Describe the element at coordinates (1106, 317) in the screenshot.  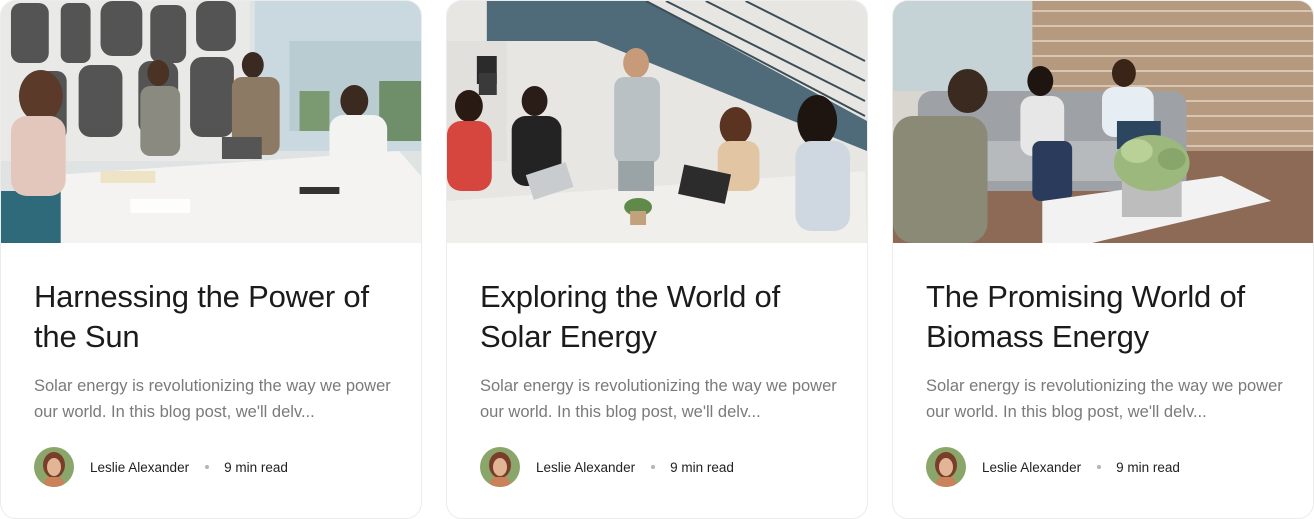
I see `blog-card-title: The Promising World of Biomass Energy` at that location.